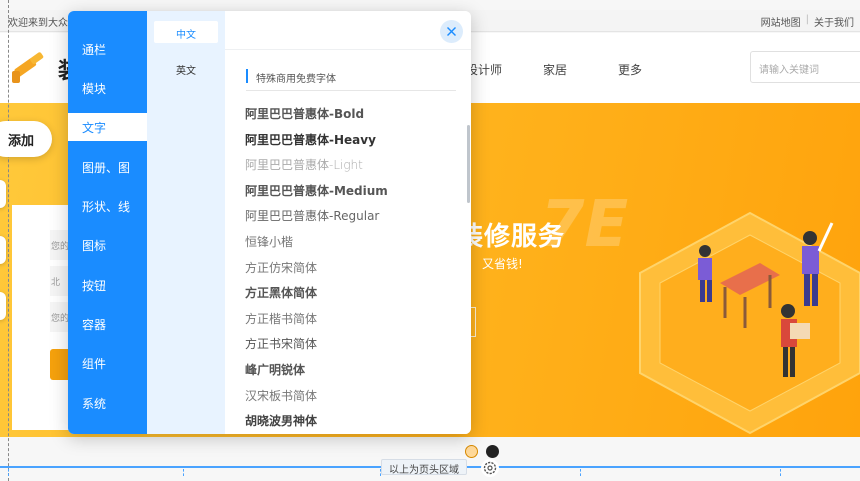 Image resolution: width=860 pixels, height=481 pixels. Describe the element at coordinates (38, 23) in the screenshot. I see `welcome-text: 欢迎来到大众` at that location.